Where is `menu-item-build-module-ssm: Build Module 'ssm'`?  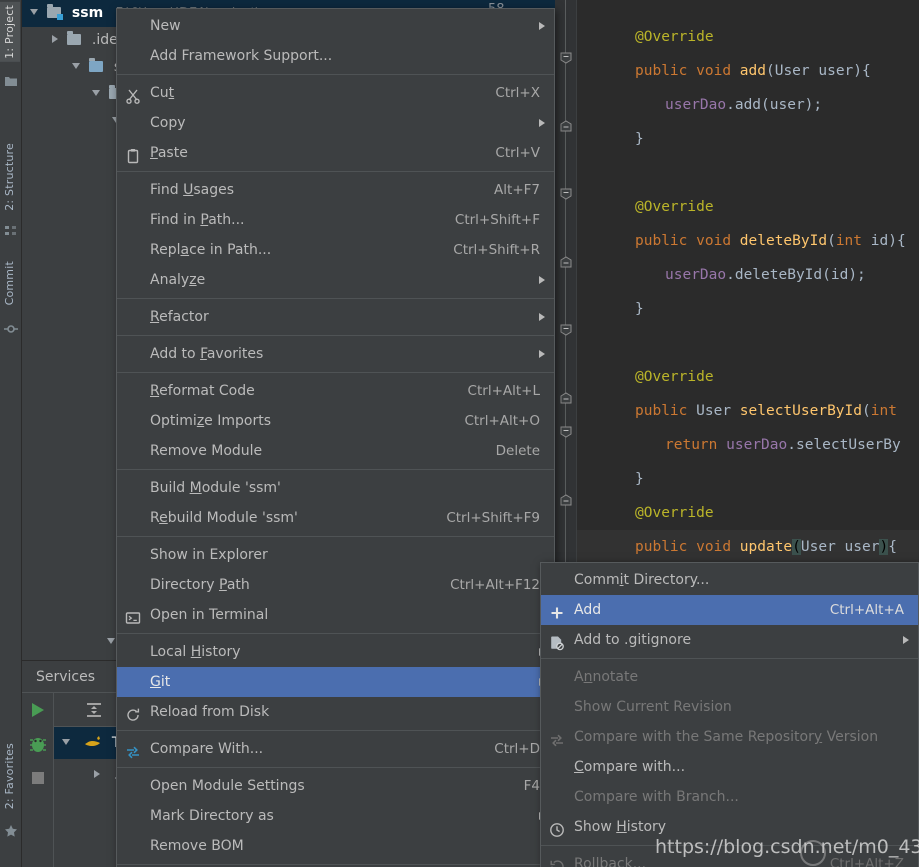
menu-item-build-module-ssm: Build Module 'ssm' is located at coordinates (335, 488).